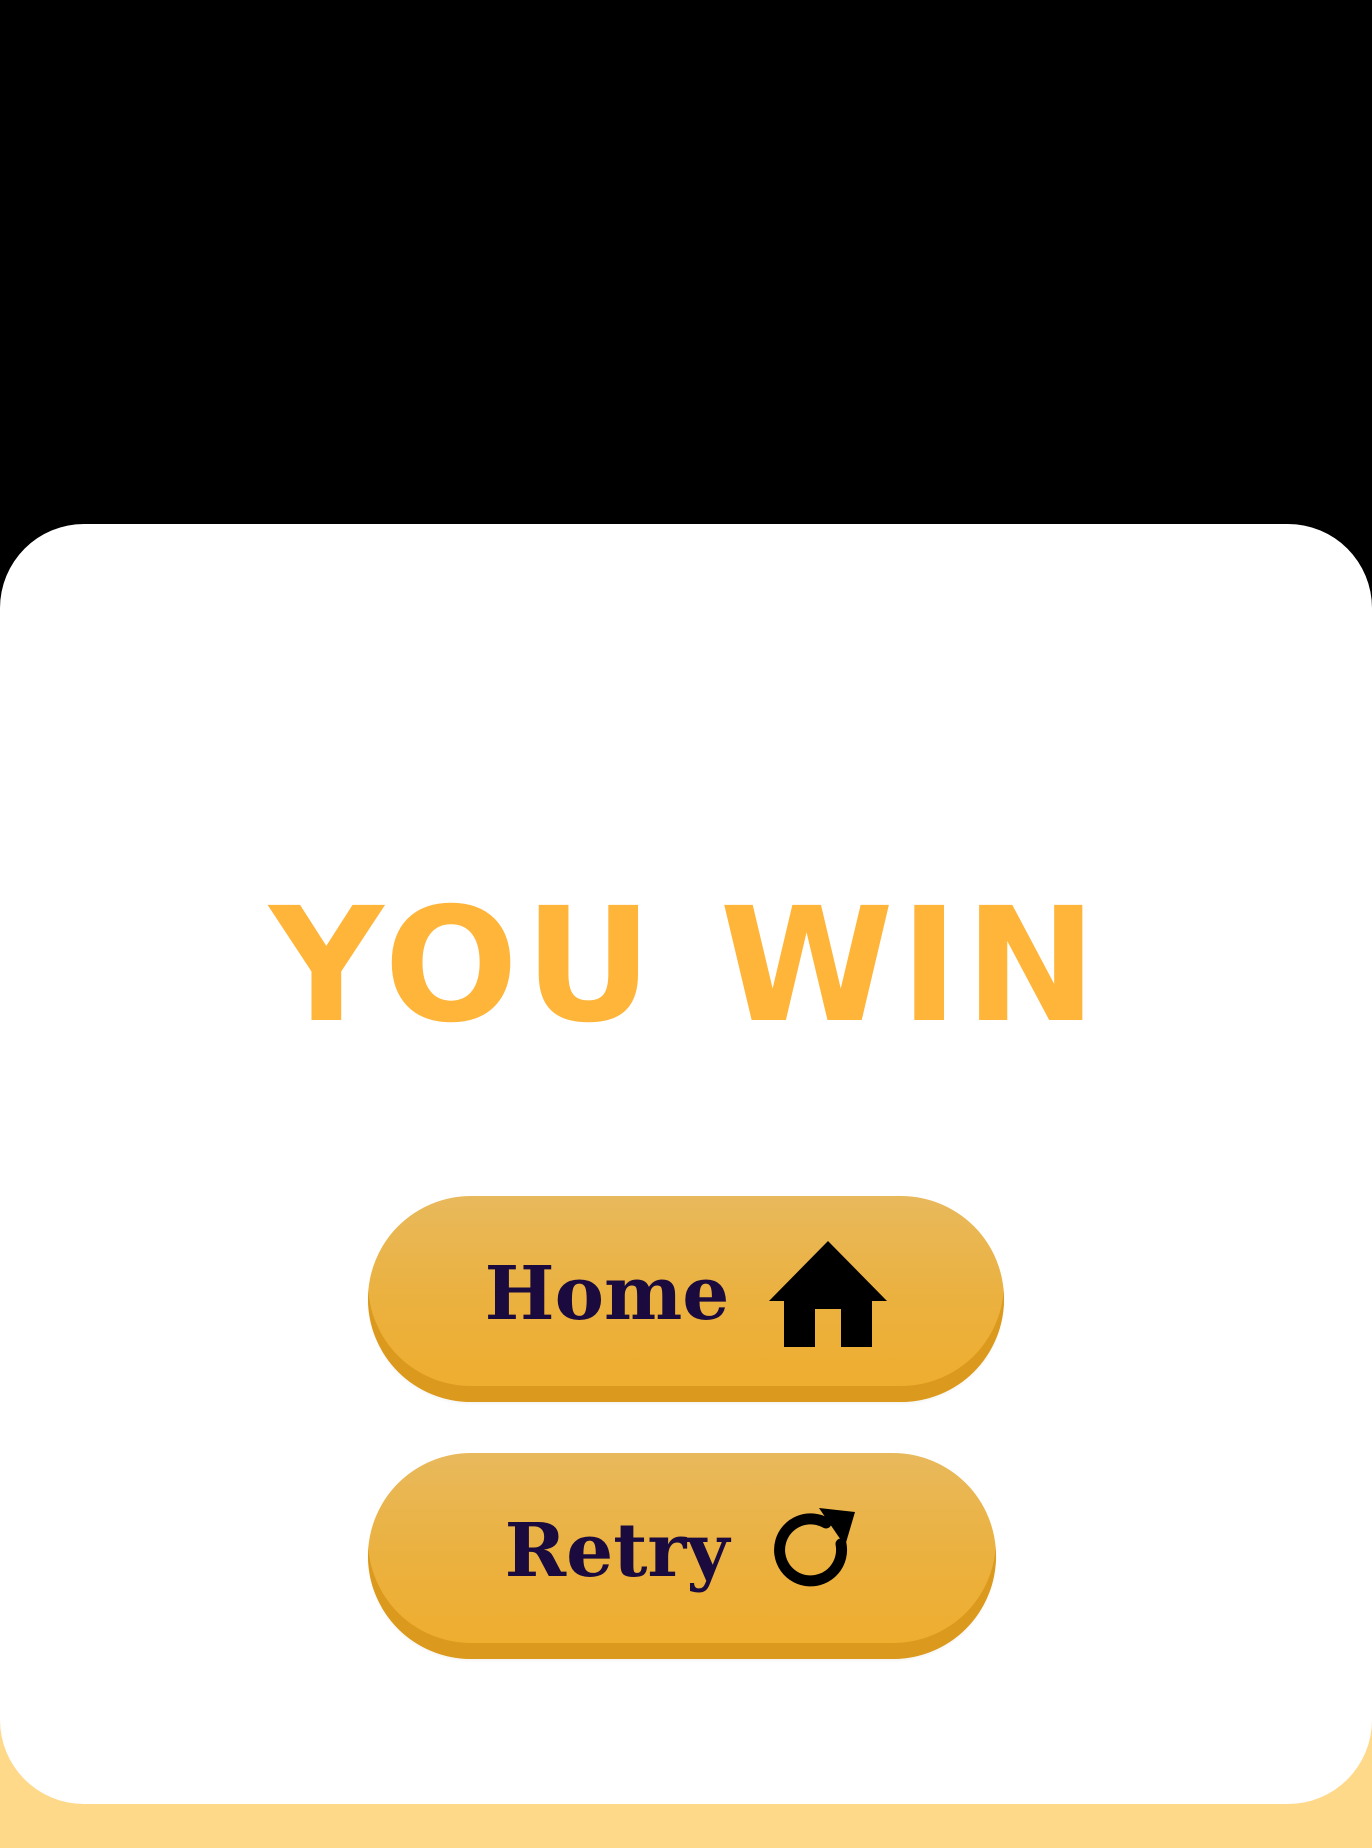  Describe the element at coordinates (814, 1551) in the screenshot. I see `refresh-icon` at that location.